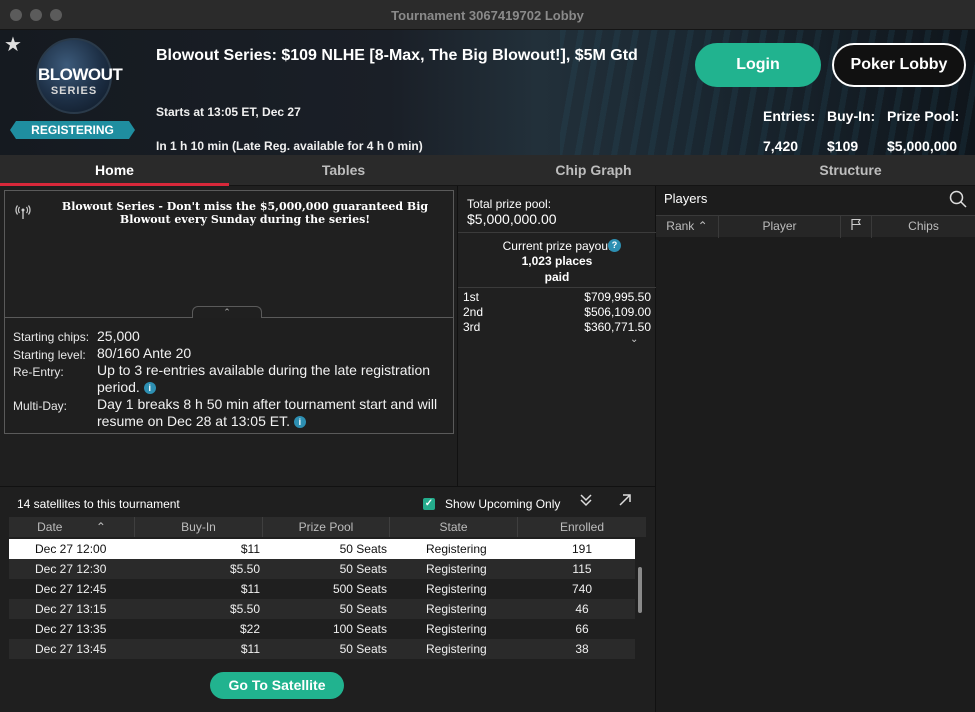  Describe the element at coordinates (118, 336) in the screenshot. I see `starting-chips-value: 25,000` at that location.